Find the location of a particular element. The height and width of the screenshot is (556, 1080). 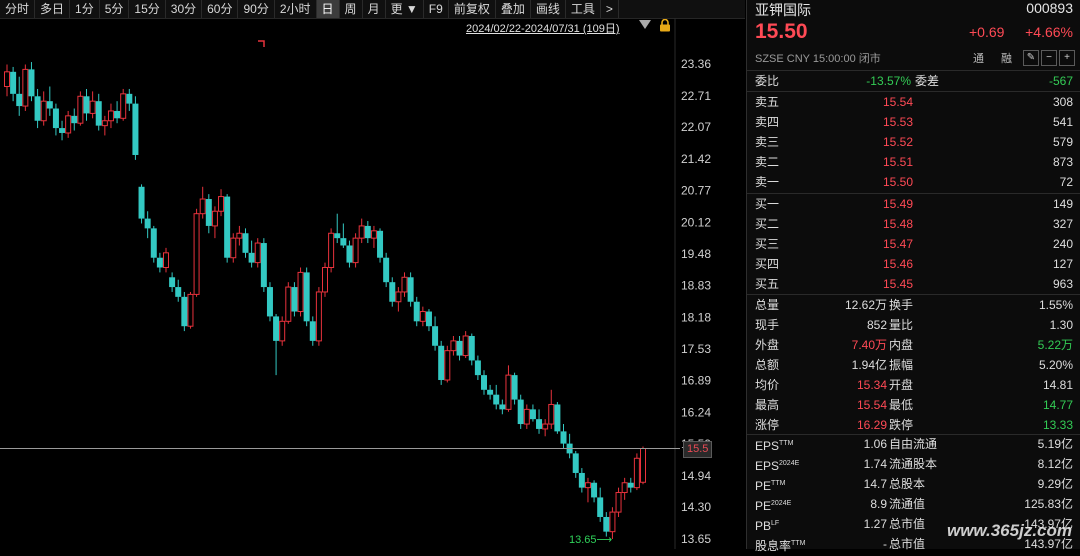

bid-row: 买三 15.47 240 is located at coordinates (913, 244).